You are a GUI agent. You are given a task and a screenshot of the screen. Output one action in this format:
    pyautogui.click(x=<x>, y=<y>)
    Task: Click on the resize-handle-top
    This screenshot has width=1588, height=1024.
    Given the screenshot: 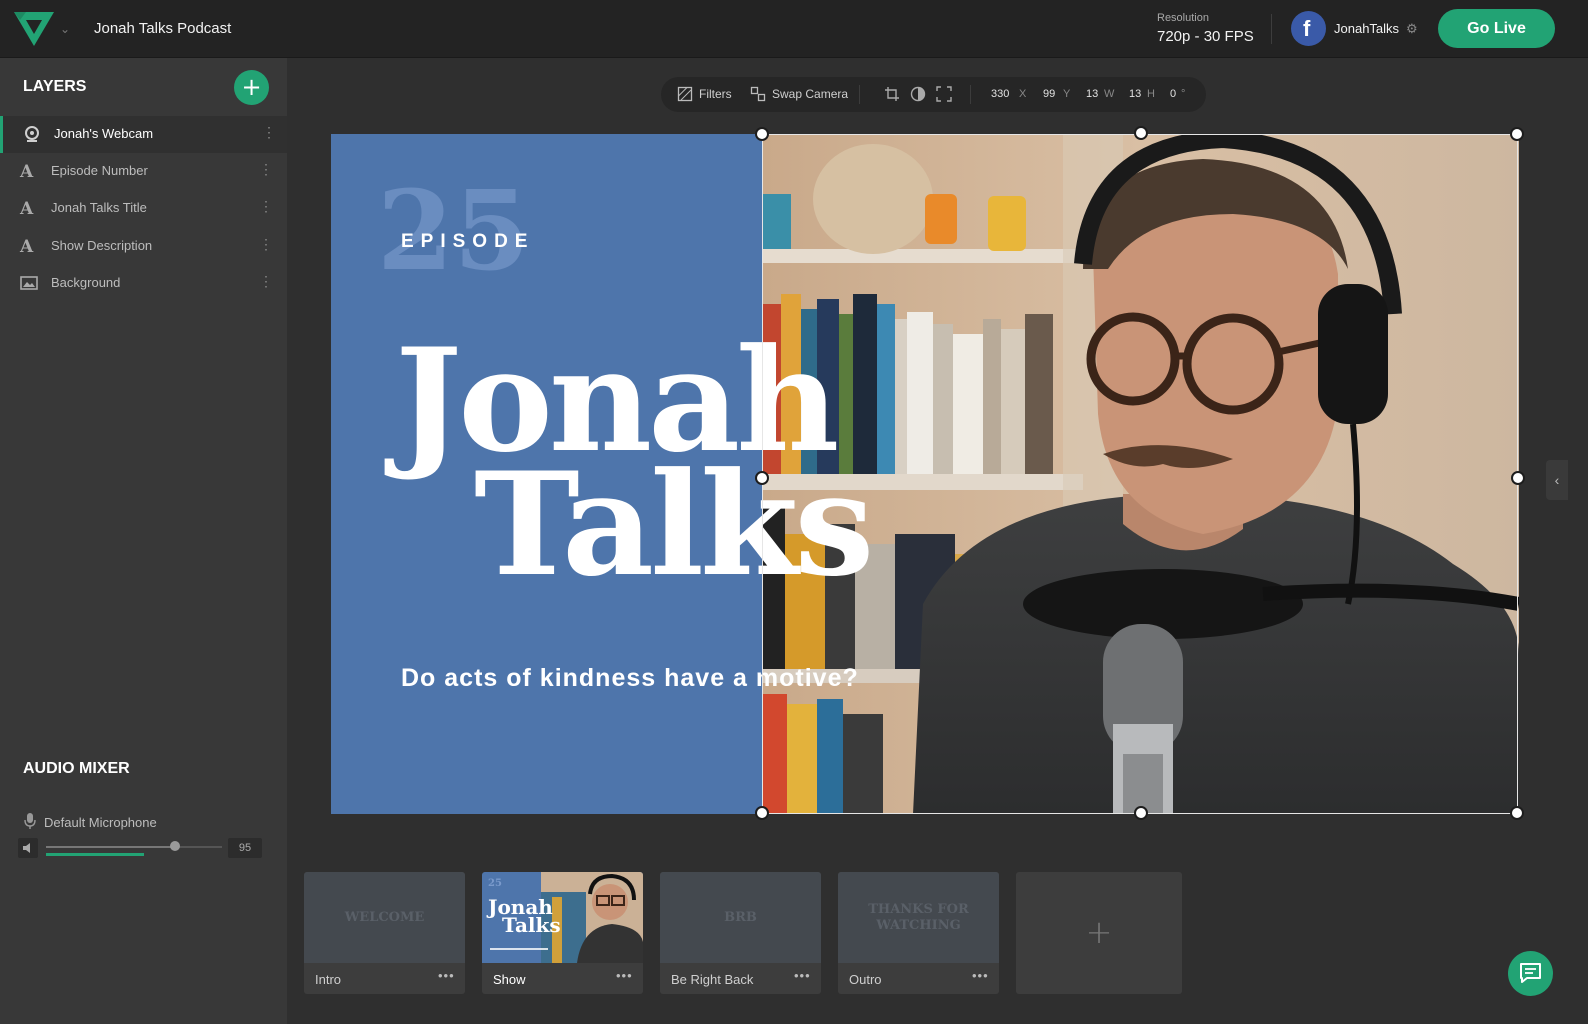 What is the action you would take?
    pyautogui.click(x=1141, y=133)
    